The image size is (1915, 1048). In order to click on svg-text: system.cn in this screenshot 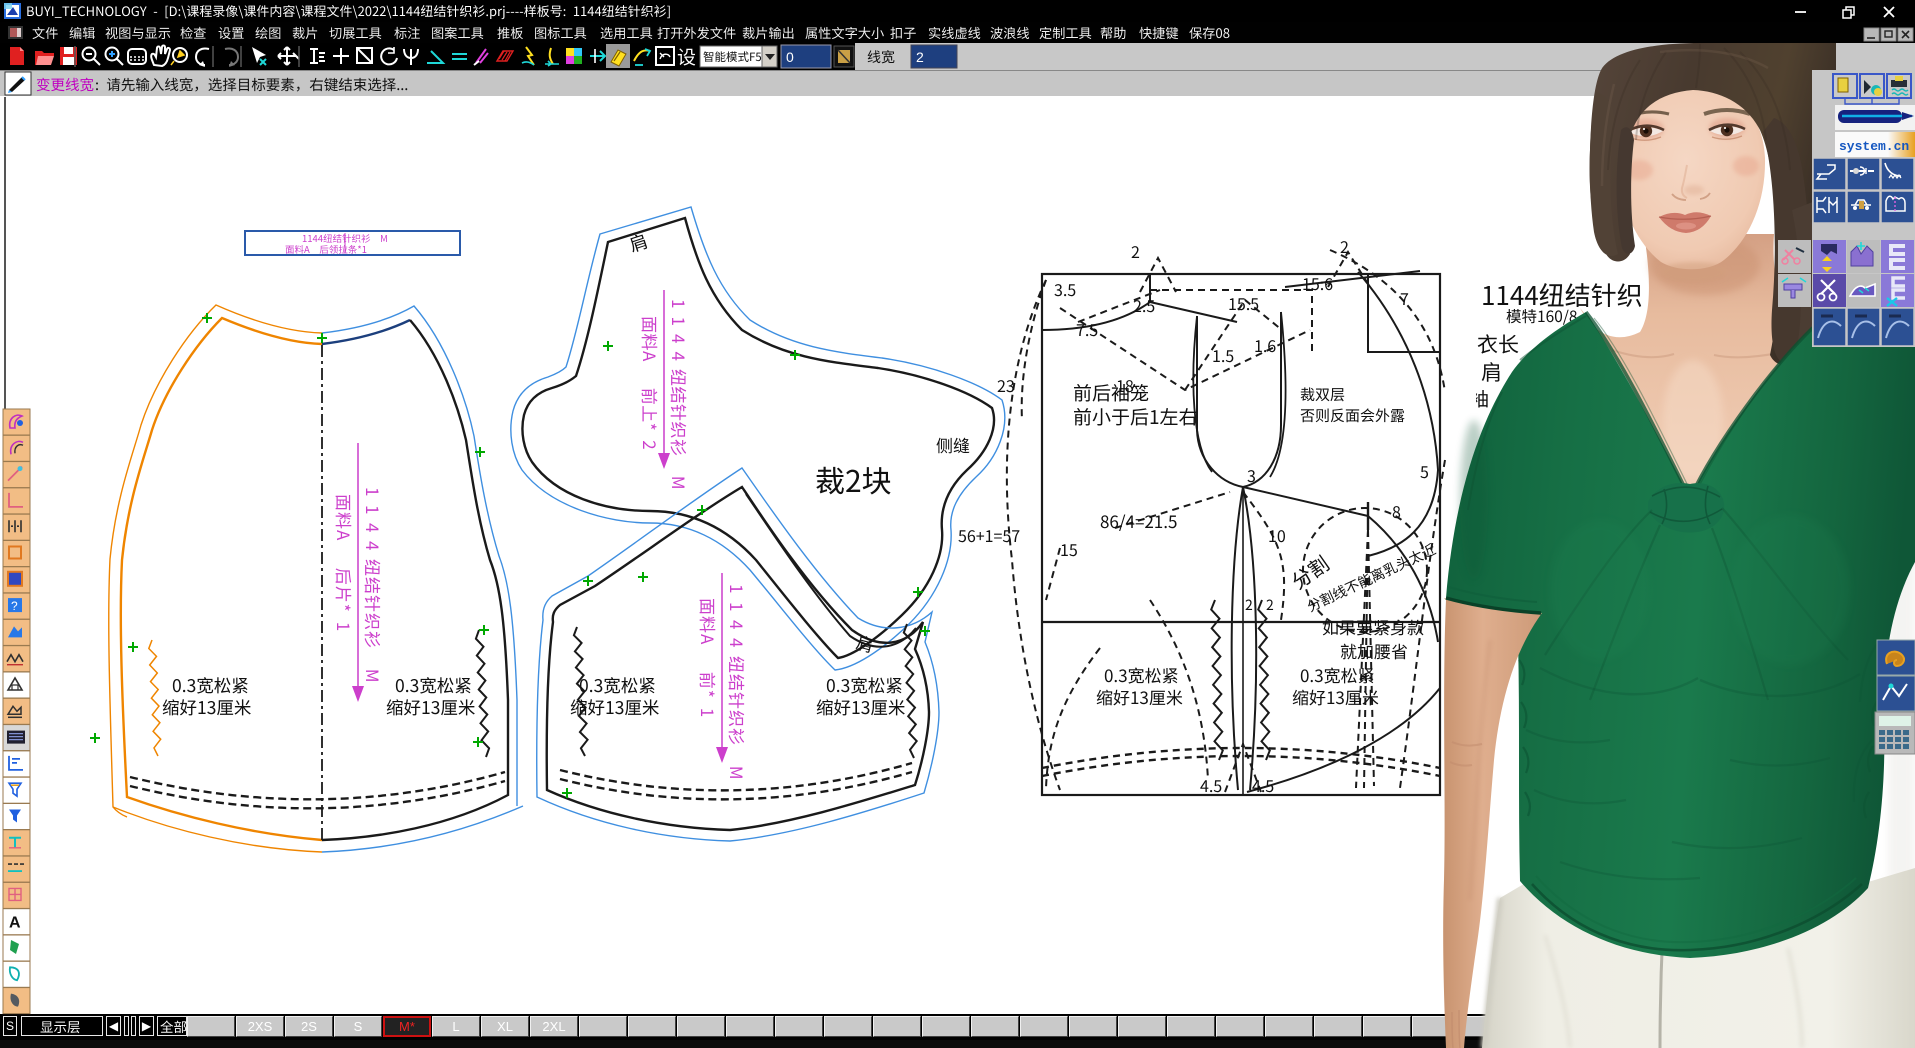, I will do `click(1874, 146)`.